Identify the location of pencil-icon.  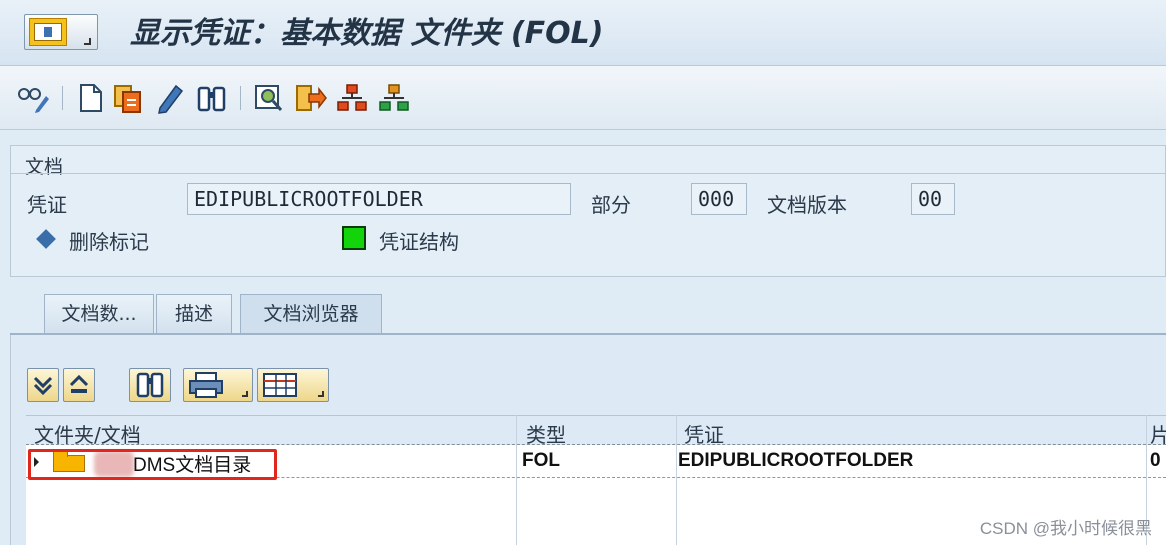
(169, 98).